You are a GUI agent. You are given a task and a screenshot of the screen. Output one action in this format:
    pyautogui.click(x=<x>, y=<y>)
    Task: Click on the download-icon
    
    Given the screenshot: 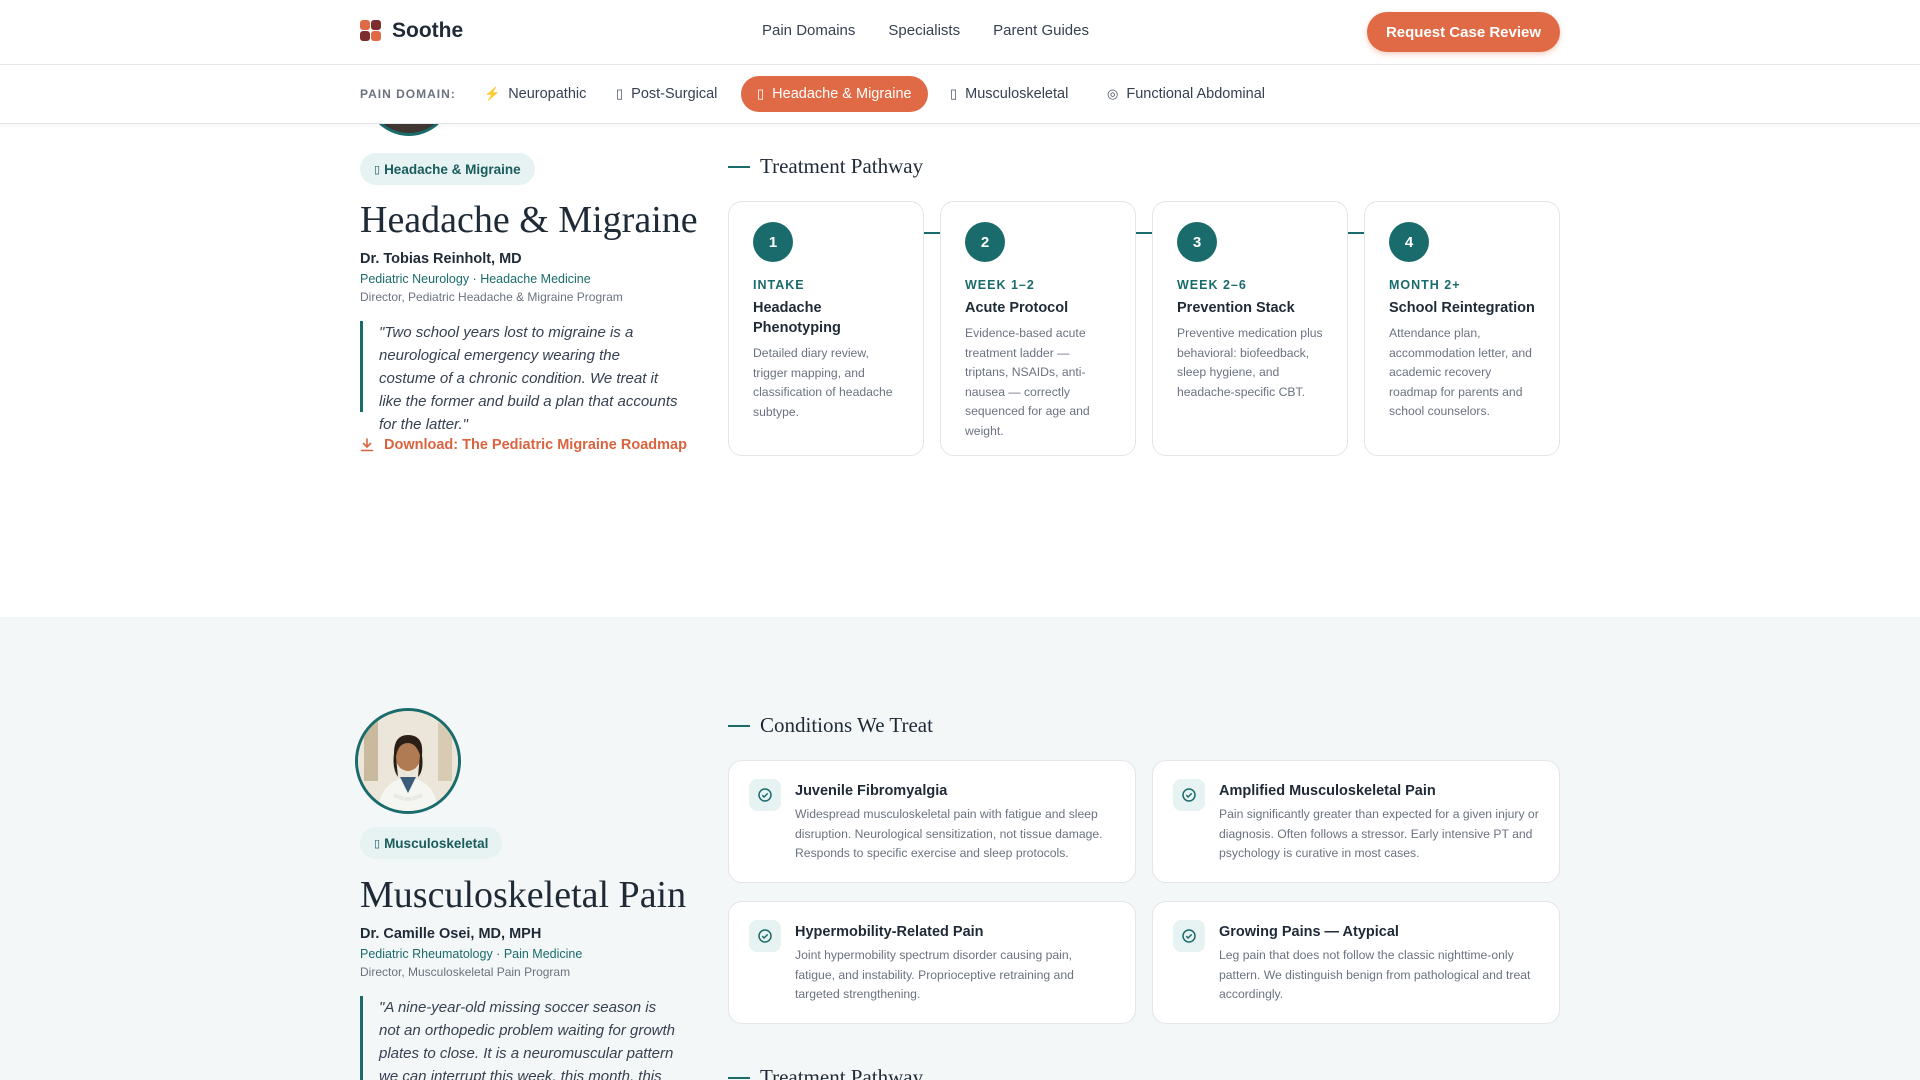 What is the action you would take?
    pyautogui.click(x=367, y=445)
    